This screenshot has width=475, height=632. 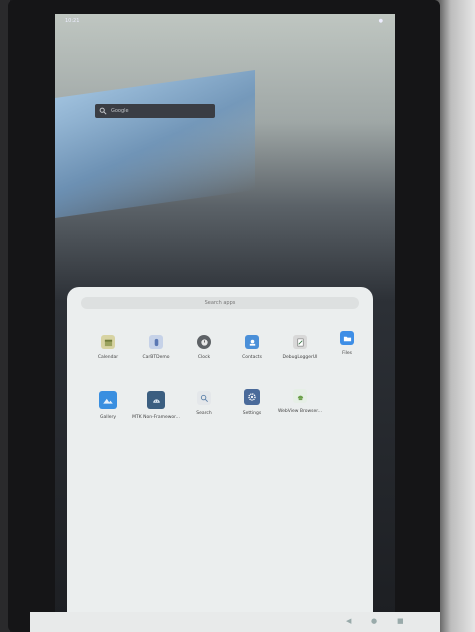 I want to click on app-gallery: Gallery, so click(x=108, y=405).